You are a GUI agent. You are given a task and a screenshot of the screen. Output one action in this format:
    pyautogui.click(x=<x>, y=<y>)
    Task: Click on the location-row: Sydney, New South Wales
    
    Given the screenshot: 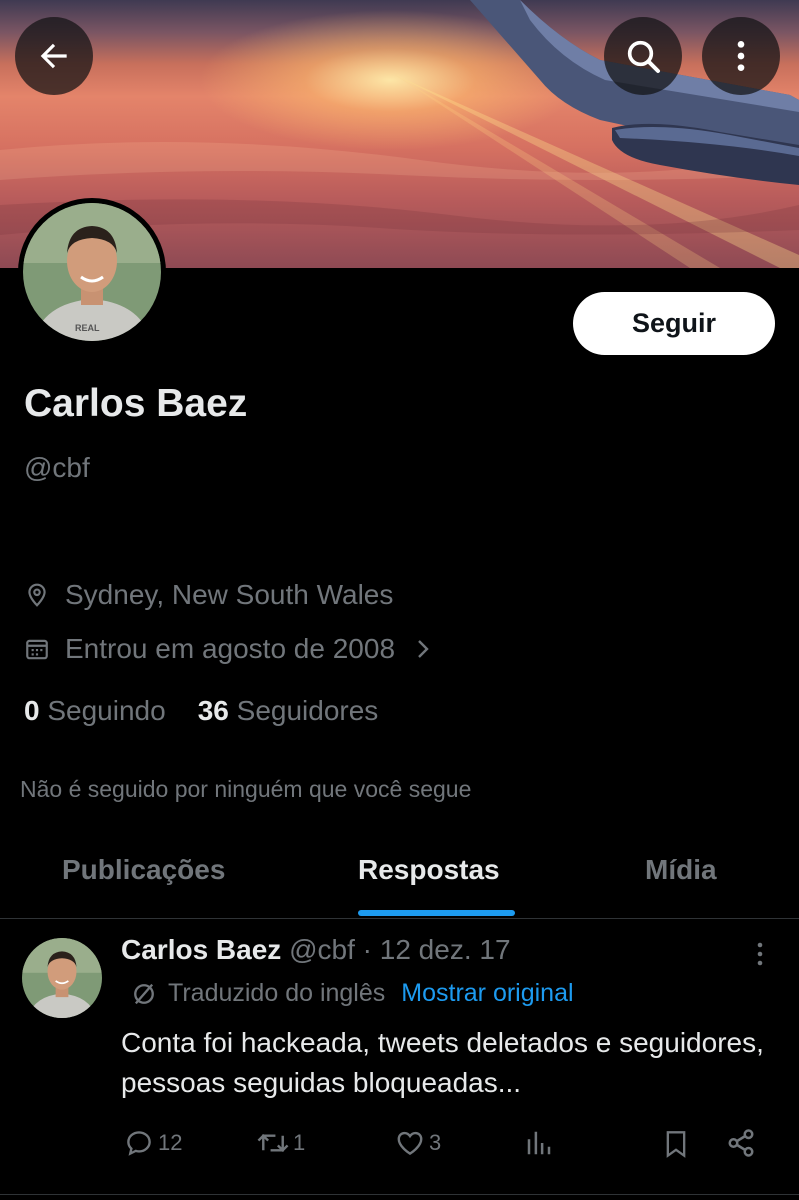 What is the action you would take?
    pyautogui.click(x=208, y=595)
    